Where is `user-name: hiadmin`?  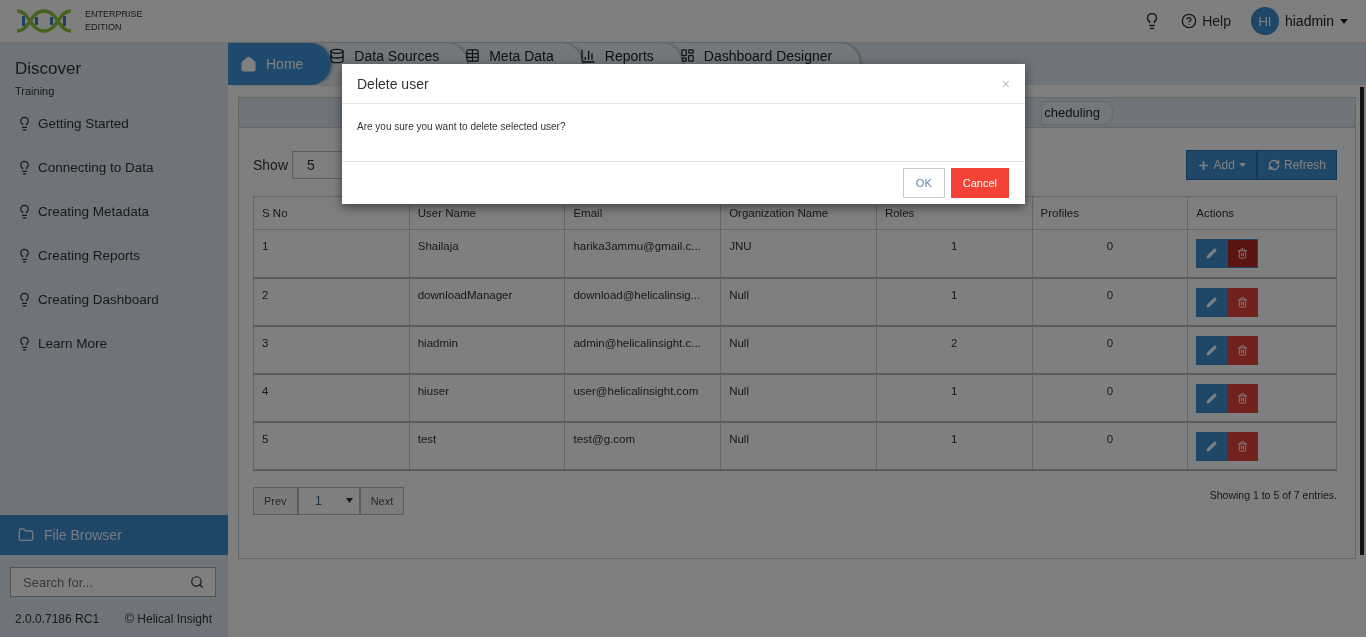 user-name: hiadmin is located at coordinates (1309, 21).